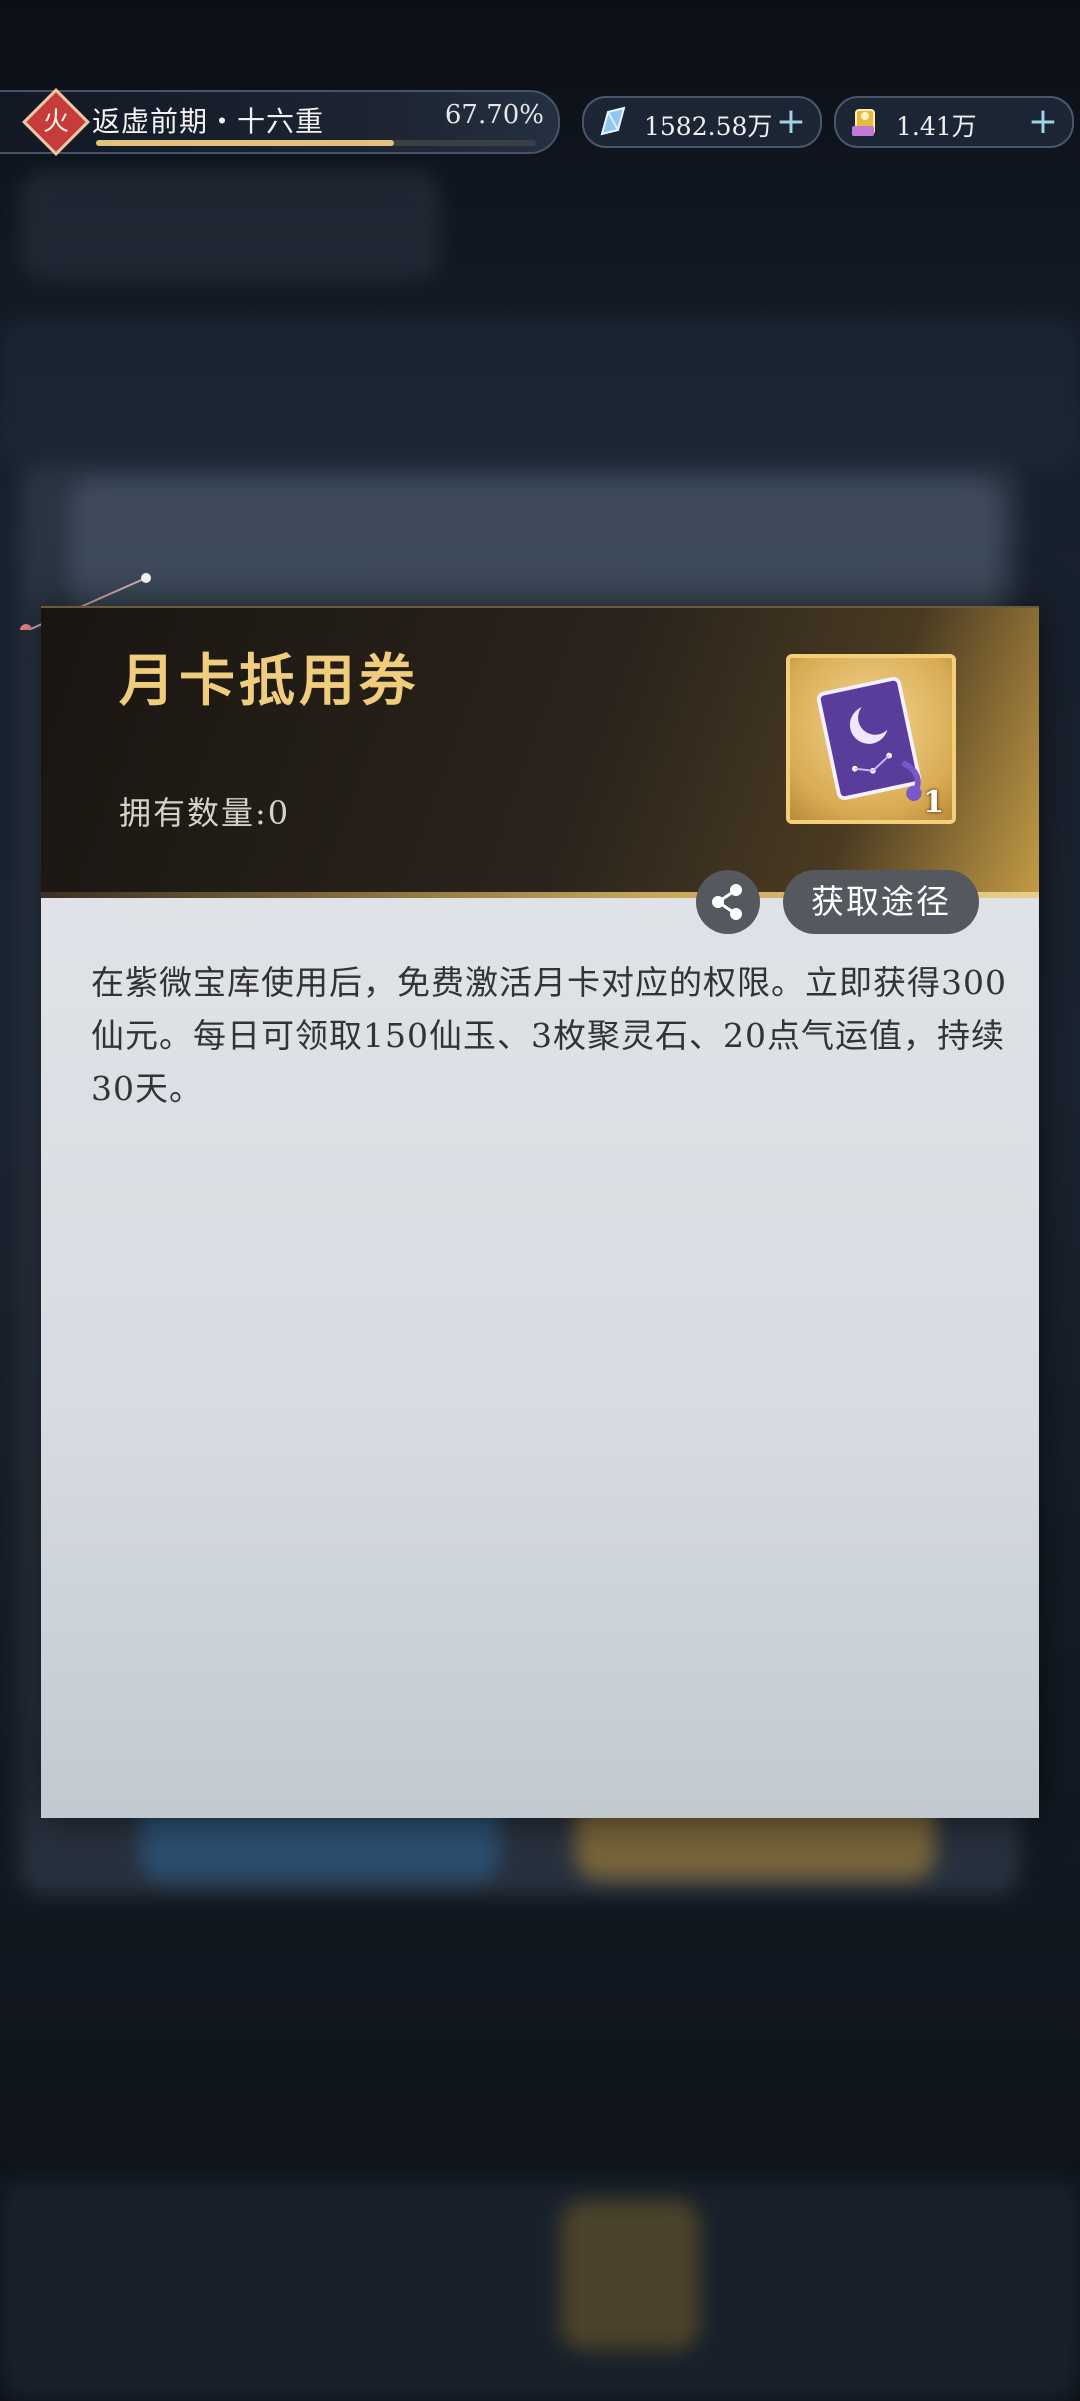  I want to click on realm-name: 返虚前期・十六重, so click(208, 121).